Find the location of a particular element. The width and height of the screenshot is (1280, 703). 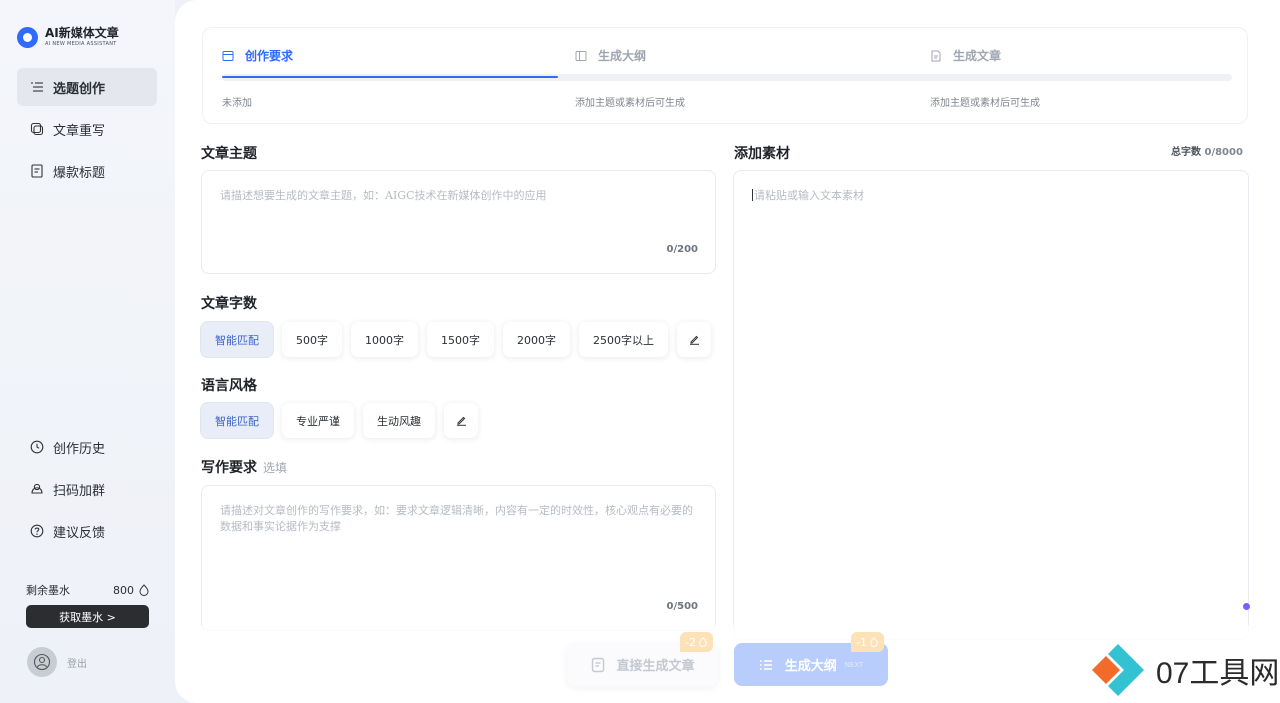

avatar is located at coordinates (42, 662).